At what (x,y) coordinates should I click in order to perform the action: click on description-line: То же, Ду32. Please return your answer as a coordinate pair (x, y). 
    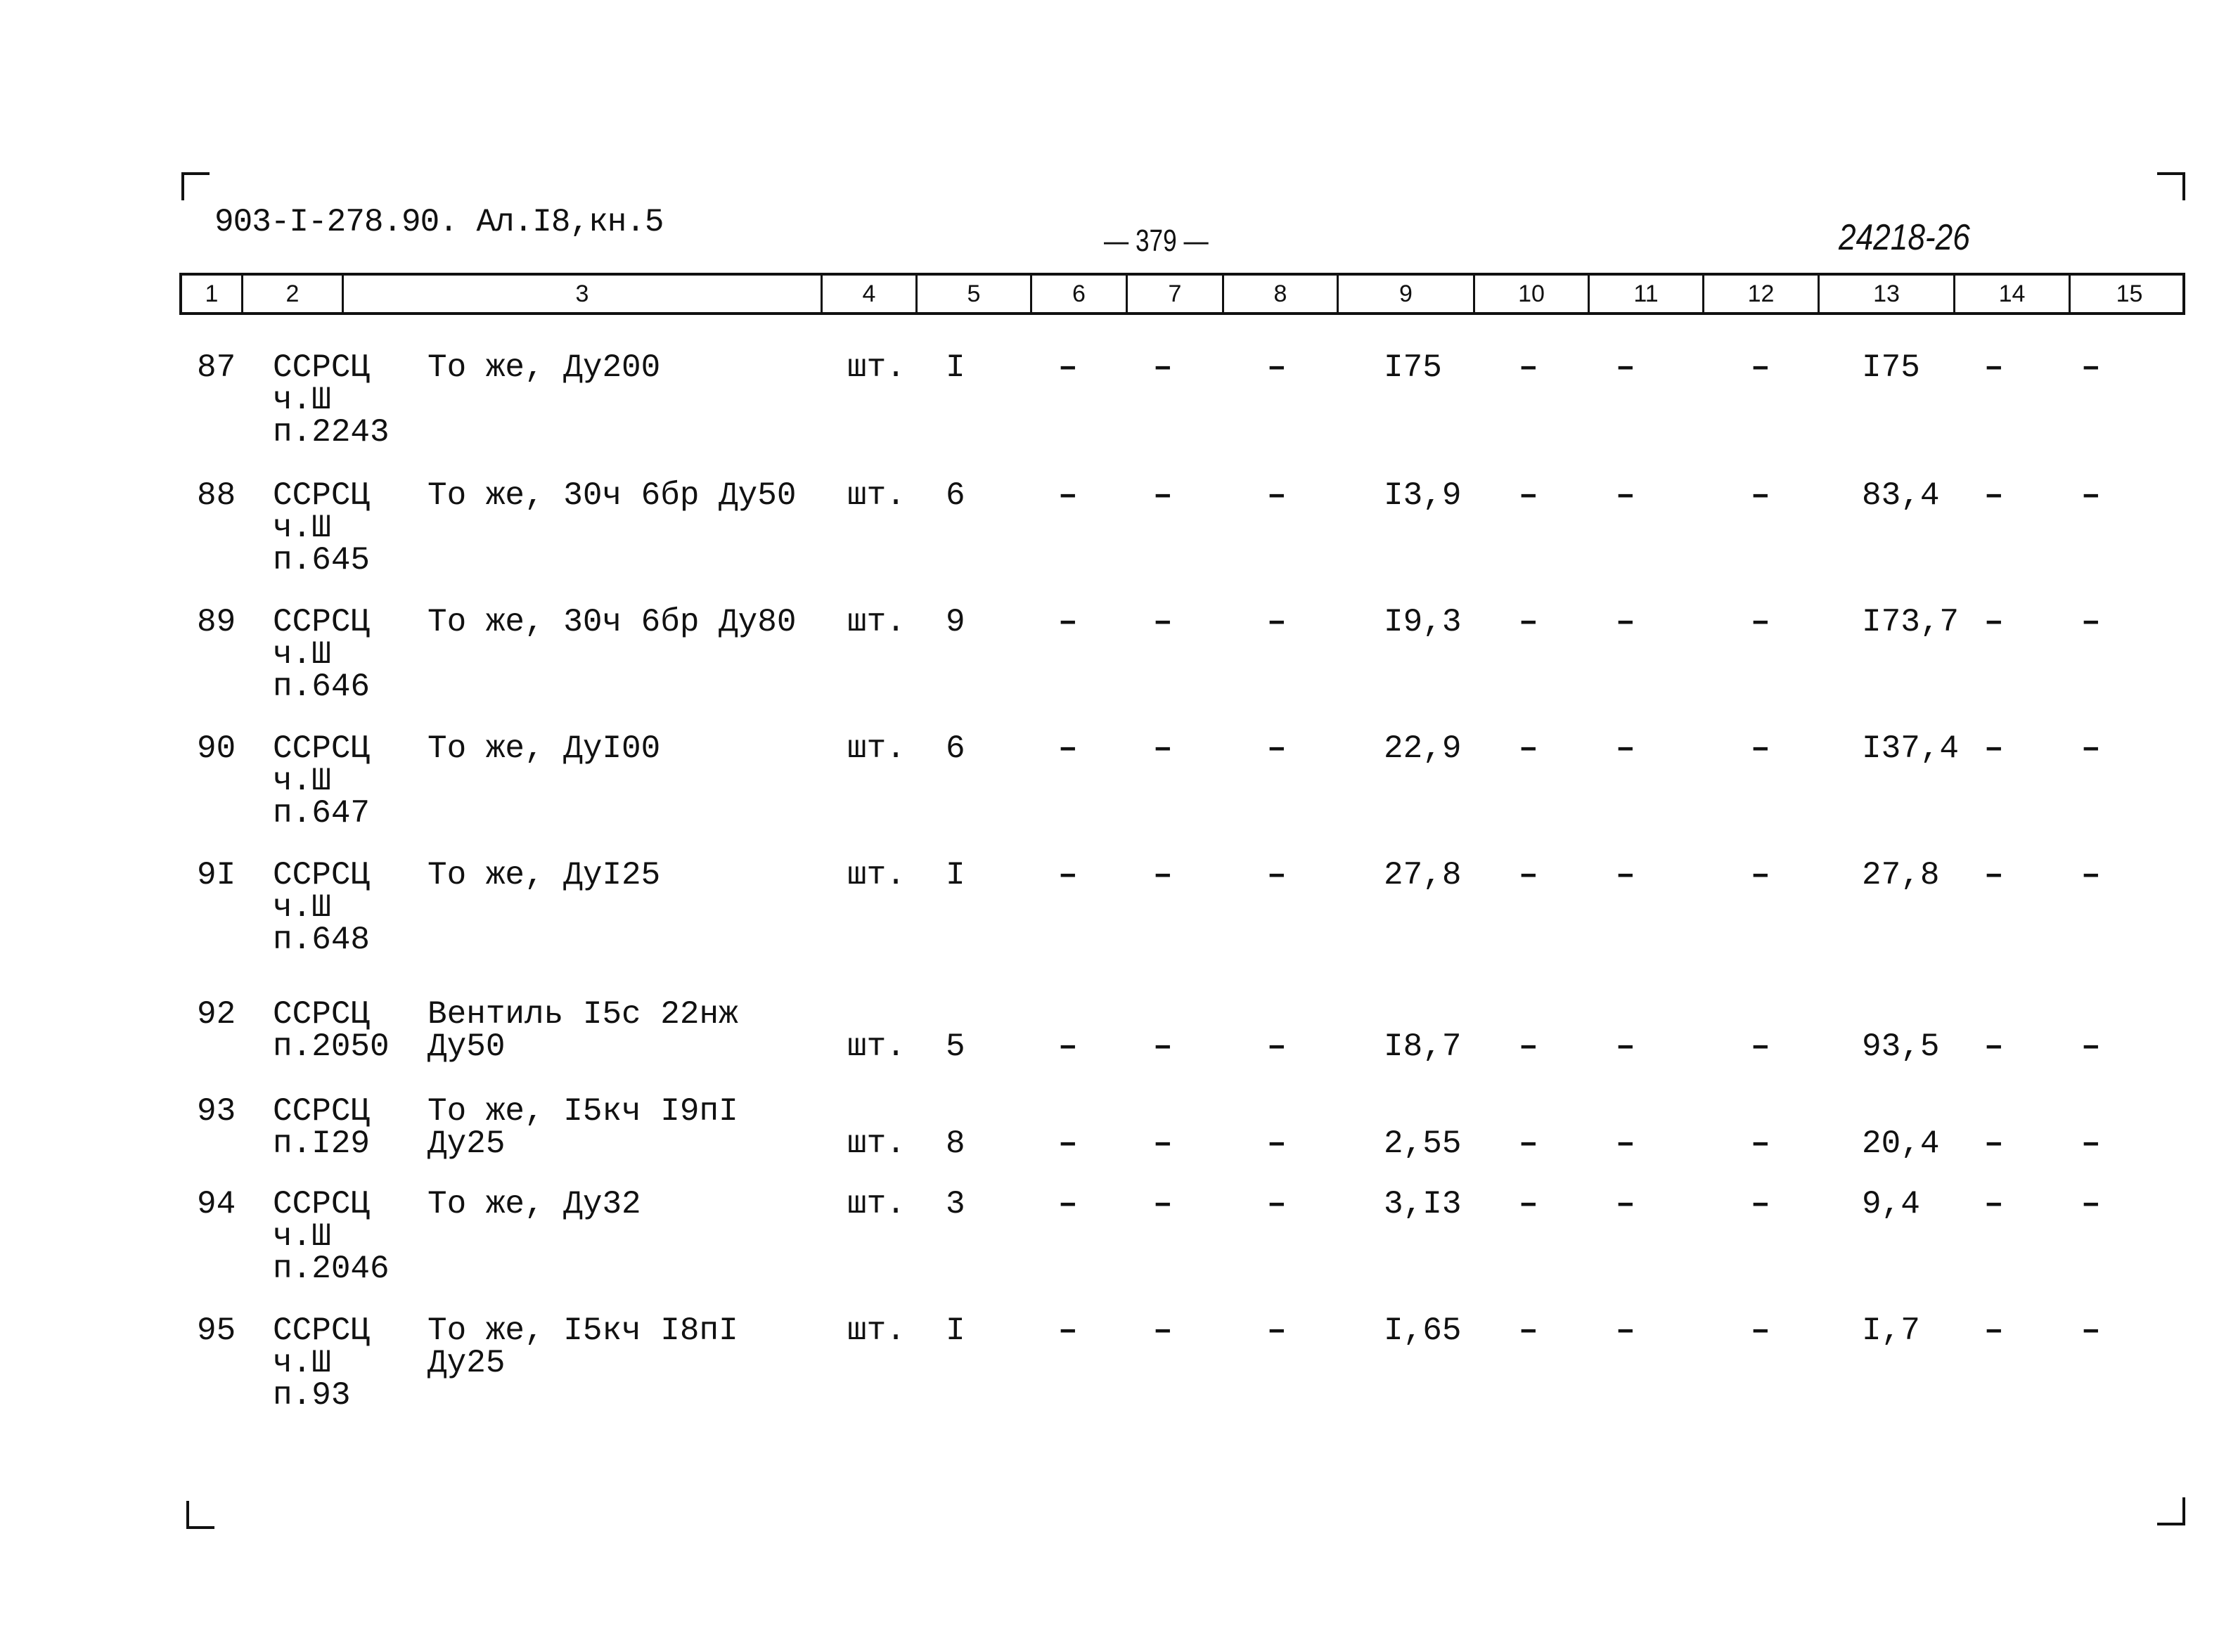
    Looking at the image, I should click on (534, 1204).